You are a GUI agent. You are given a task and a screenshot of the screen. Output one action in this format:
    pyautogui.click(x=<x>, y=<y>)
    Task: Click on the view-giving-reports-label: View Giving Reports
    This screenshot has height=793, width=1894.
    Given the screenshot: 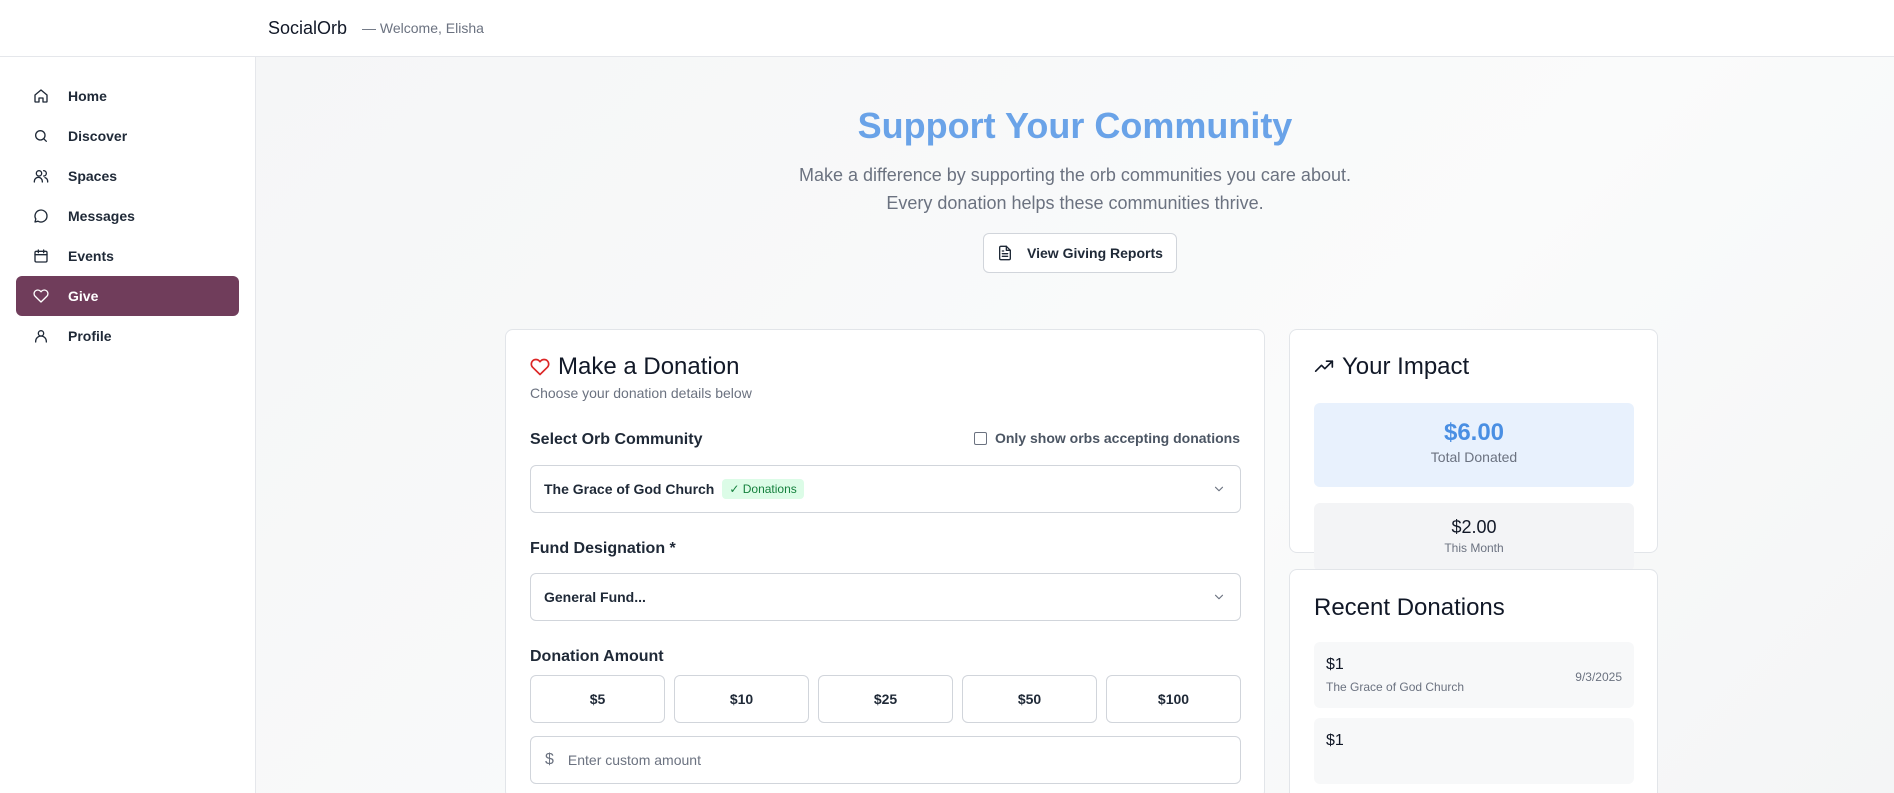 What is the action you would take?
    pyautogui.click(x=1095, y=253)
    